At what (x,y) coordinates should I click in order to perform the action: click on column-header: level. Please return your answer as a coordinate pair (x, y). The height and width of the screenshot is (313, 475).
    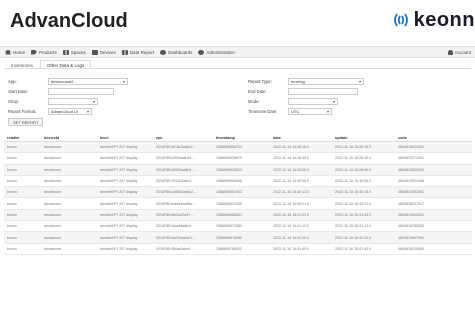
    Looking at the image, I should click on (128, 138).